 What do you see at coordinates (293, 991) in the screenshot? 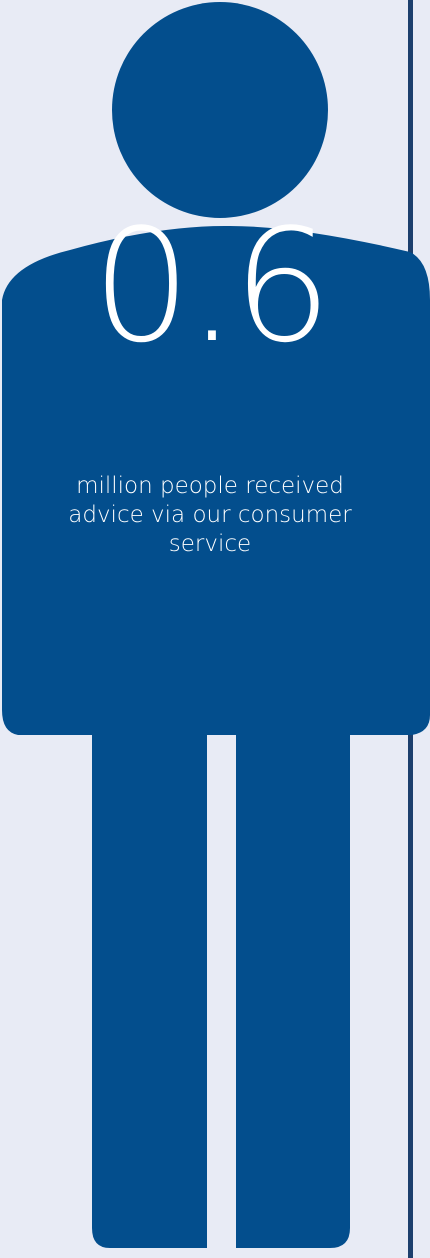
I see `person-right-leg` at bounding box center [293, 991].